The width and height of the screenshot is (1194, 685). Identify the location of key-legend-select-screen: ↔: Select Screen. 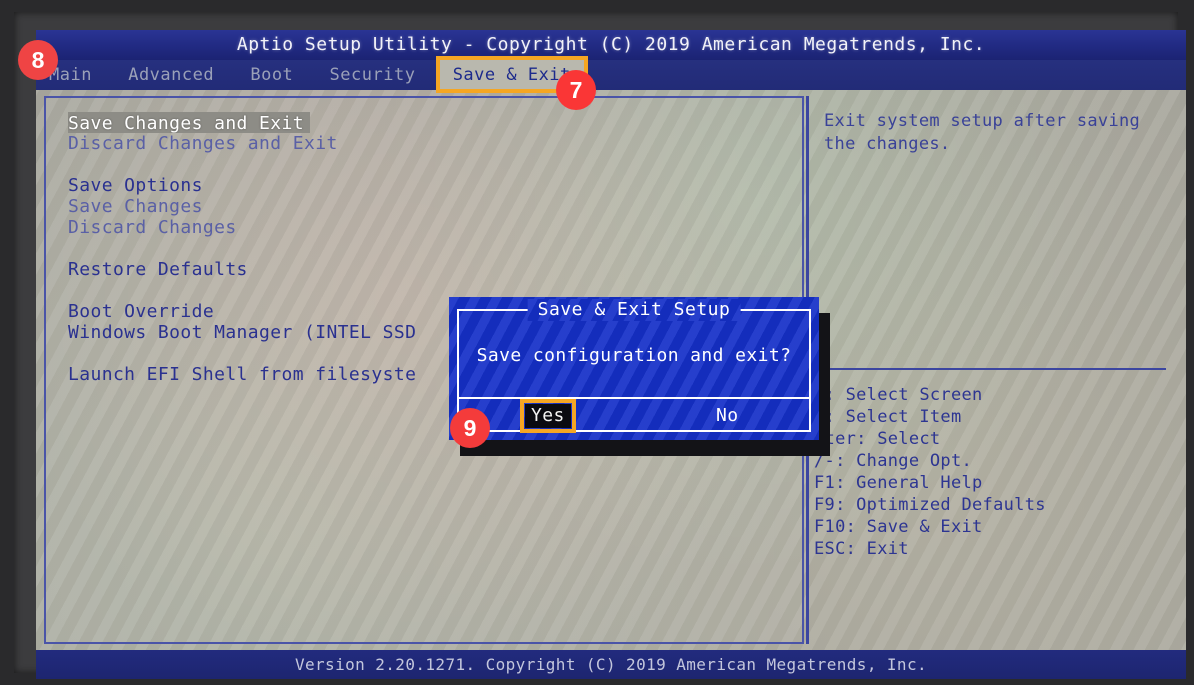
(898, 395).